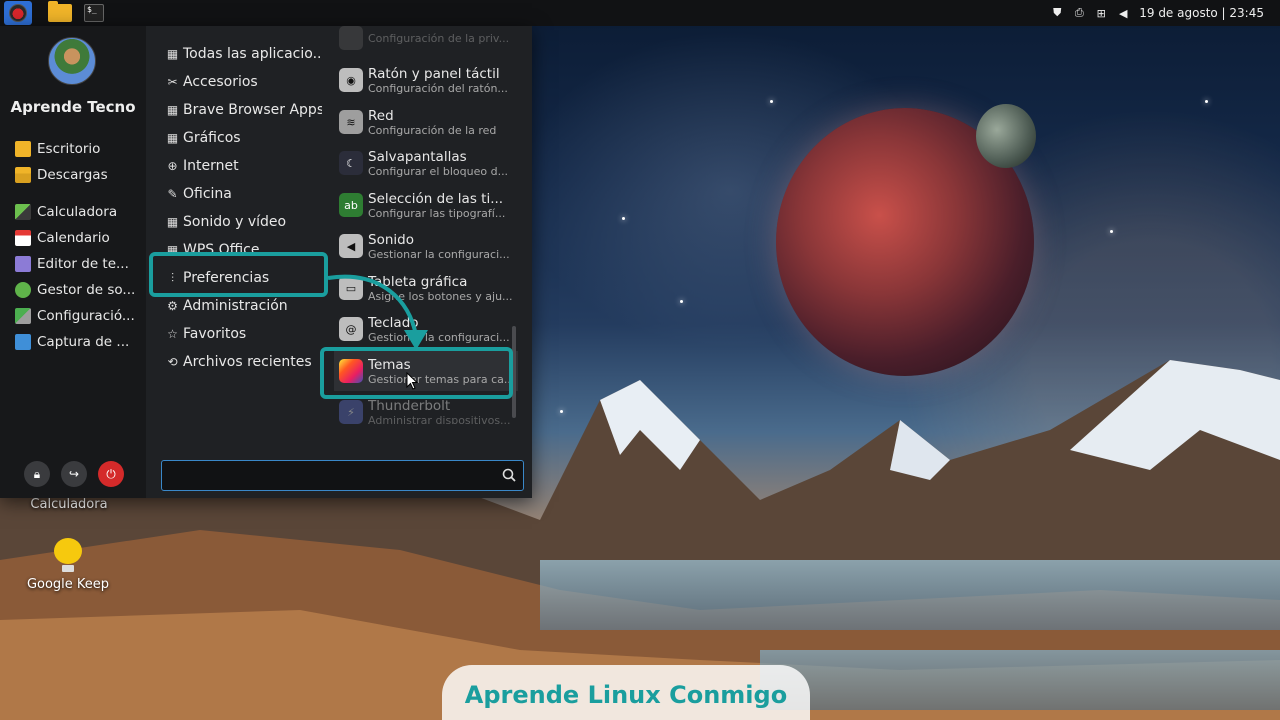 This screenshot has width=1280, height=720. I want to click on text-editor-icon, so click(23, 264).